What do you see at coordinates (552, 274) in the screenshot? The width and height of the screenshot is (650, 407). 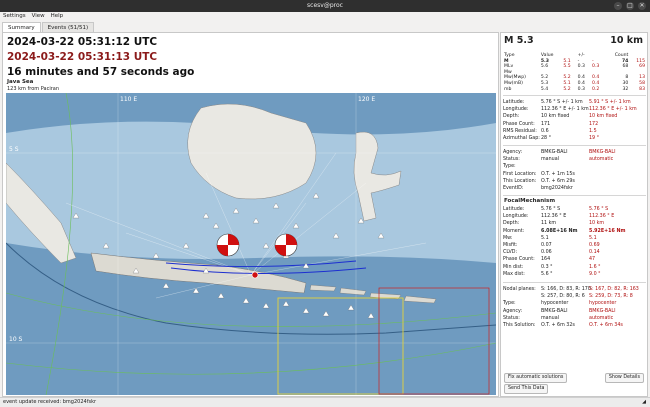 I see `fm-row: Max dist: 5.6 ° 9.0 °` at bounding box center [552, 274].